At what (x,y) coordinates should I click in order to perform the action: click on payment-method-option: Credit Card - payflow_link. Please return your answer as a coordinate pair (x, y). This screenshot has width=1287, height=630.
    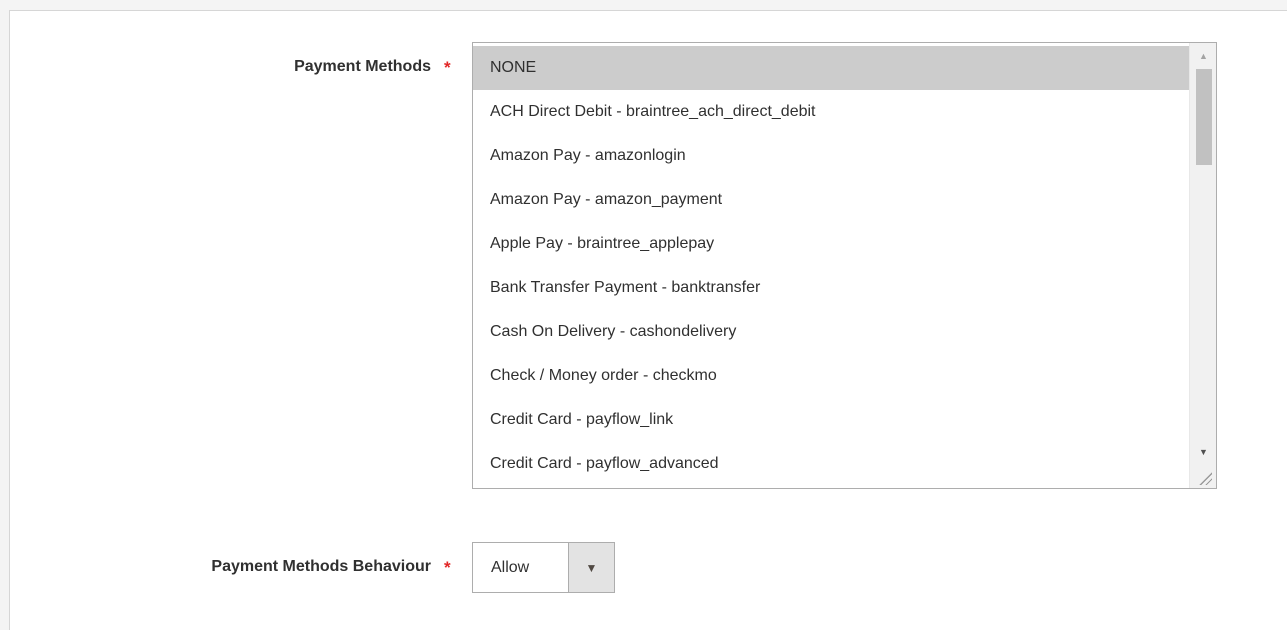
    Looking at the image, I should click on (831, 420).